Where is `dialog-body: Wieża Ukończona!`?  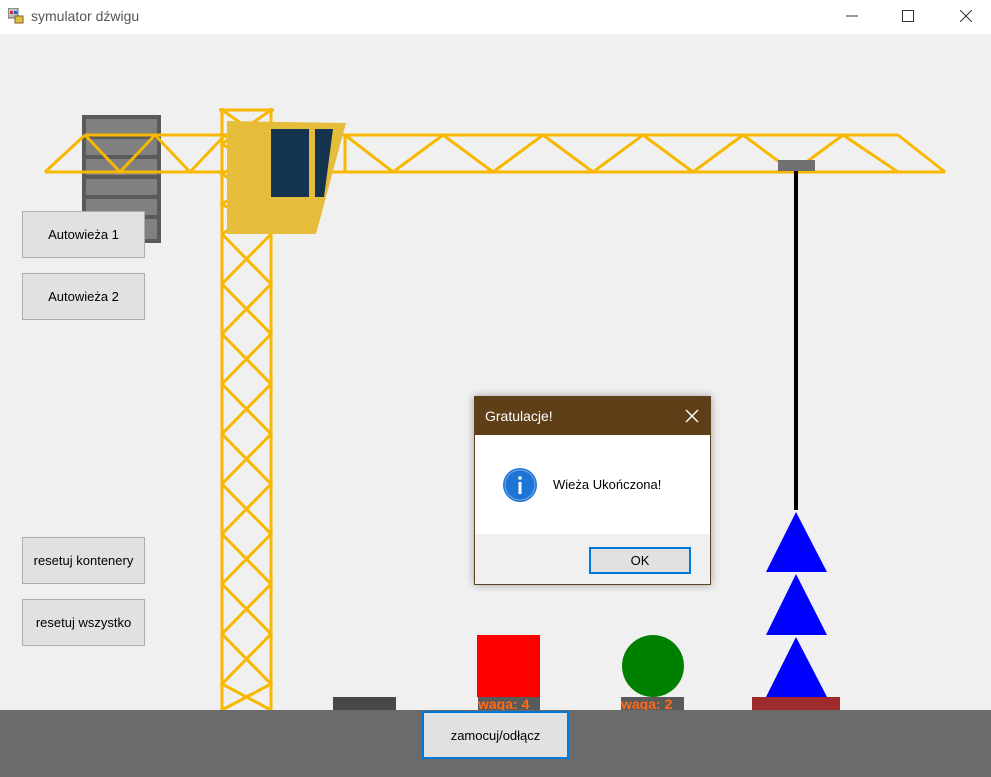 dialog-body: Wieża Ukończona! is located at coordinates (592, 484).